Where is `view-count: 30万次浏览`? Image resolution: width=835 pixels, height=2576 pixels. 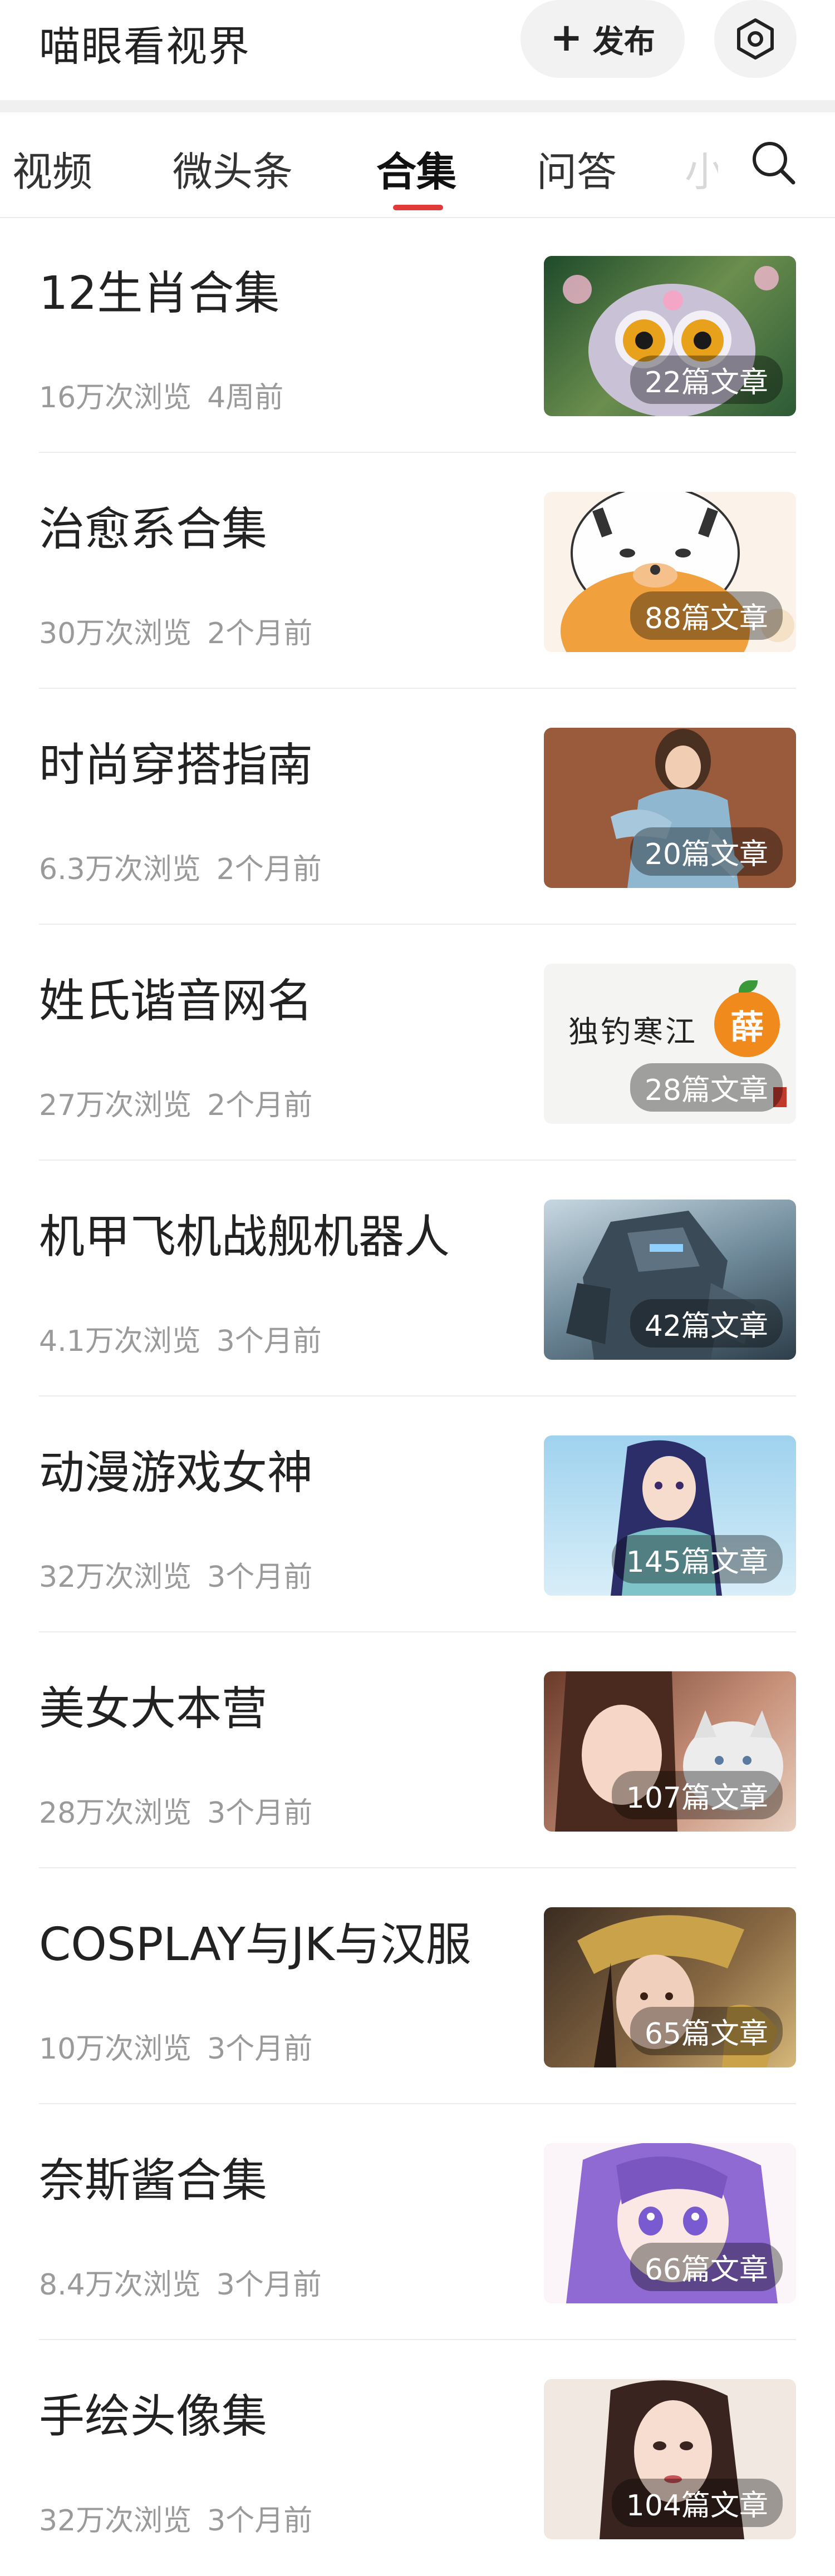
view-count: 30万次浏览 is located at coordinates (115, 633).